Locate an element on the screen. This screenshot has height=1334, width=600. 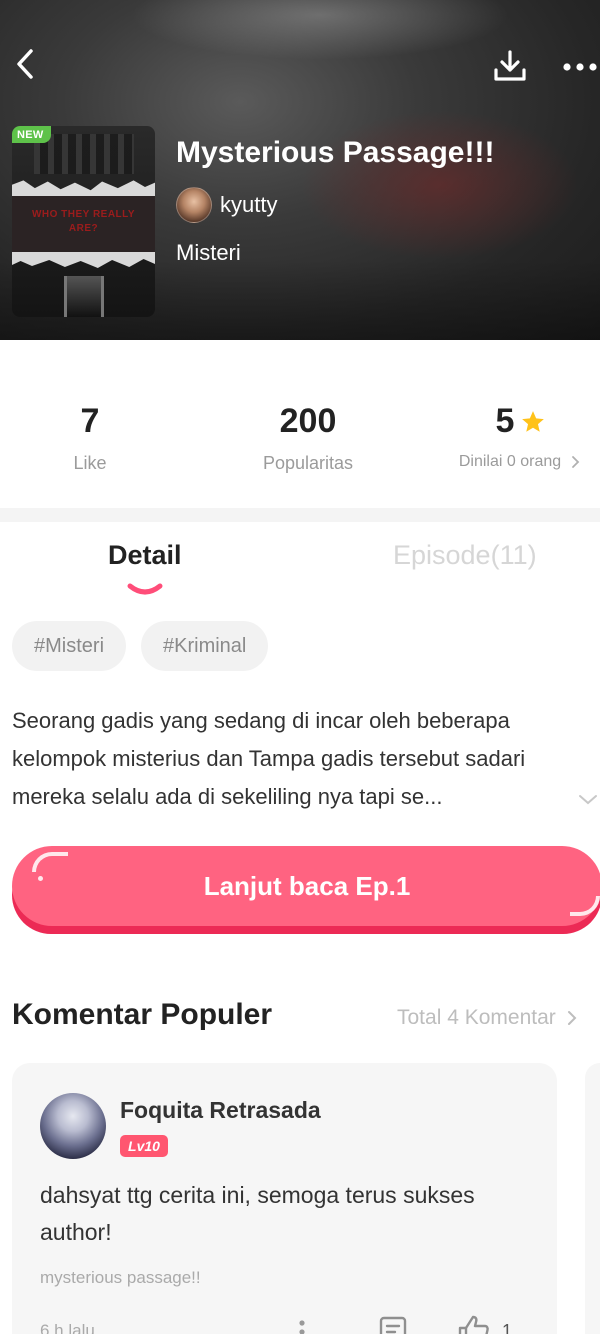
rating-value: 5 is located at coordinates (505, 421).